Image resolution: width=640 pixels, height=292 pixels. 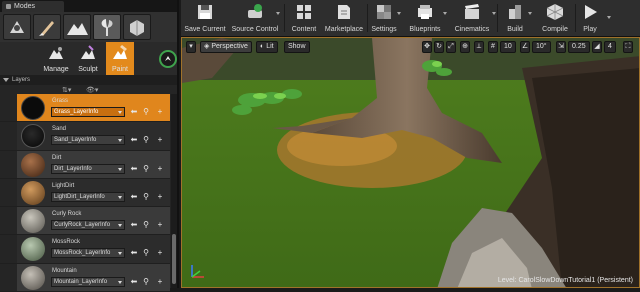 What do you see at coordinates (597, 47) in the screenshot?
I see `camera-speed-icon: ◢` at bounding box center [597, 47].